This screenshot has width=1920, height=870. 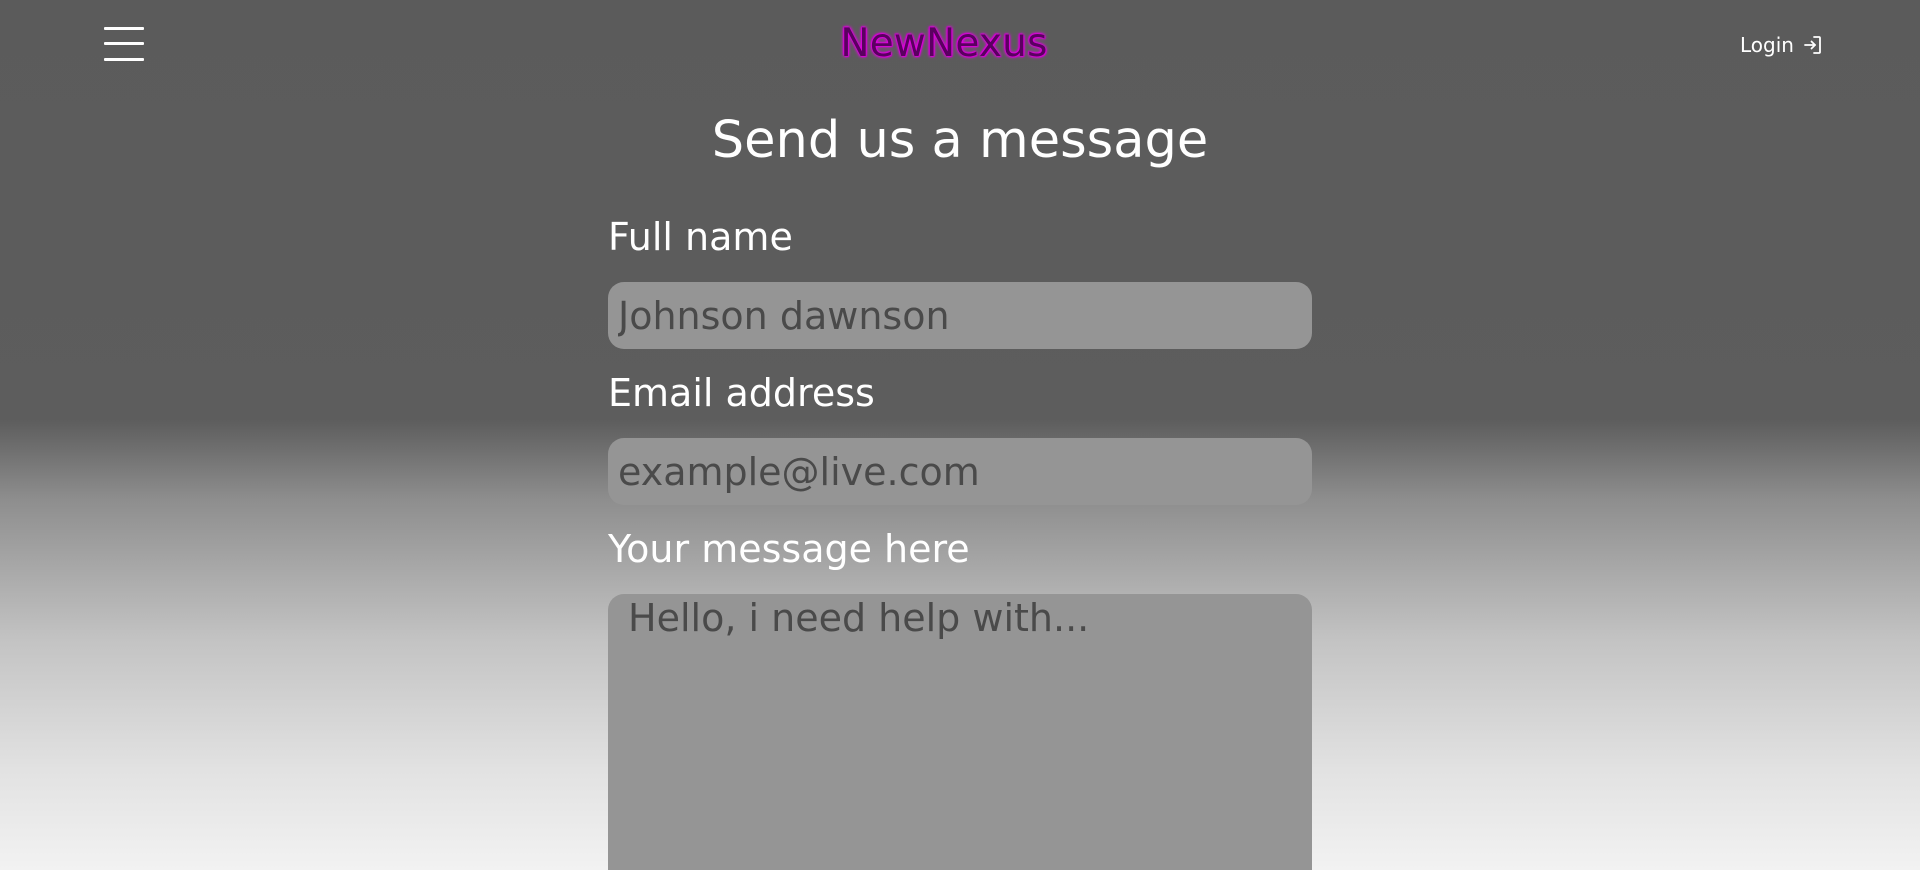 I want to click on login-button: Login, so click(x=1782, y=45).